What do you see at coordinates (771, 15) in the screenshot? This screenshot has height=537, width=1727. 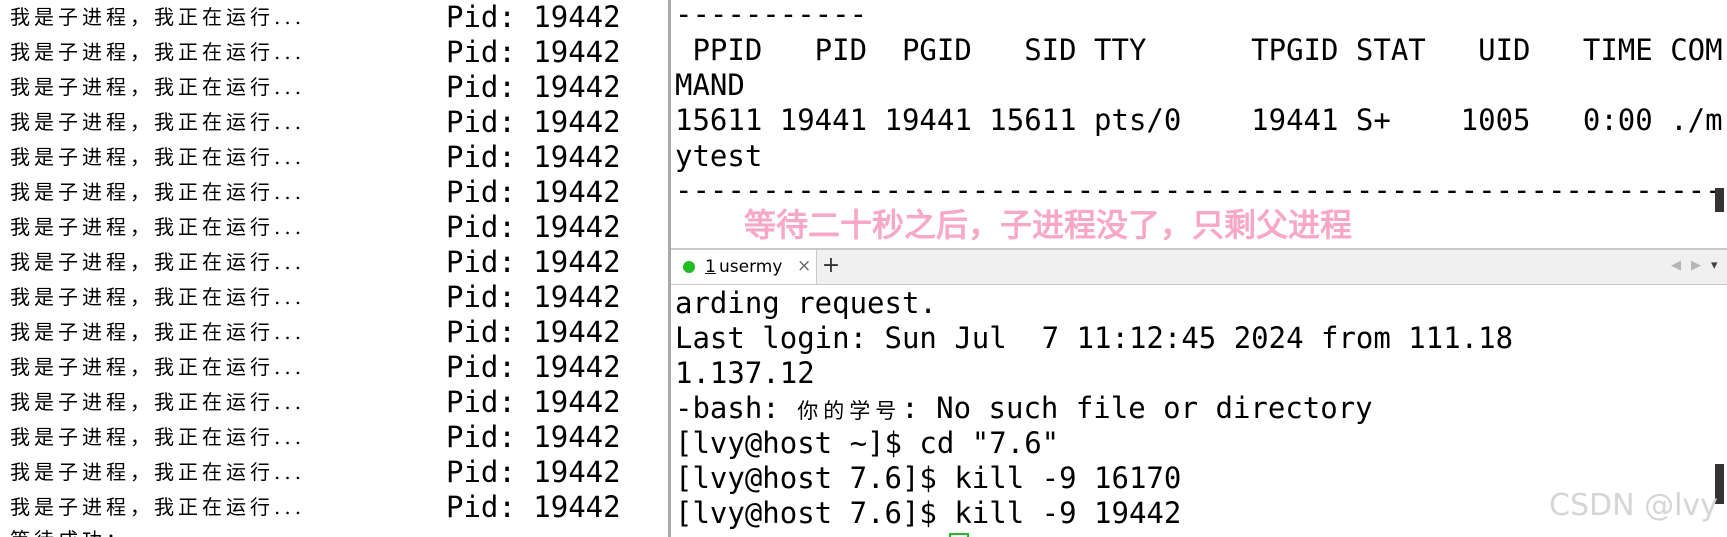 I see `terminal-line: -----------` at bounding box center [771, 15].